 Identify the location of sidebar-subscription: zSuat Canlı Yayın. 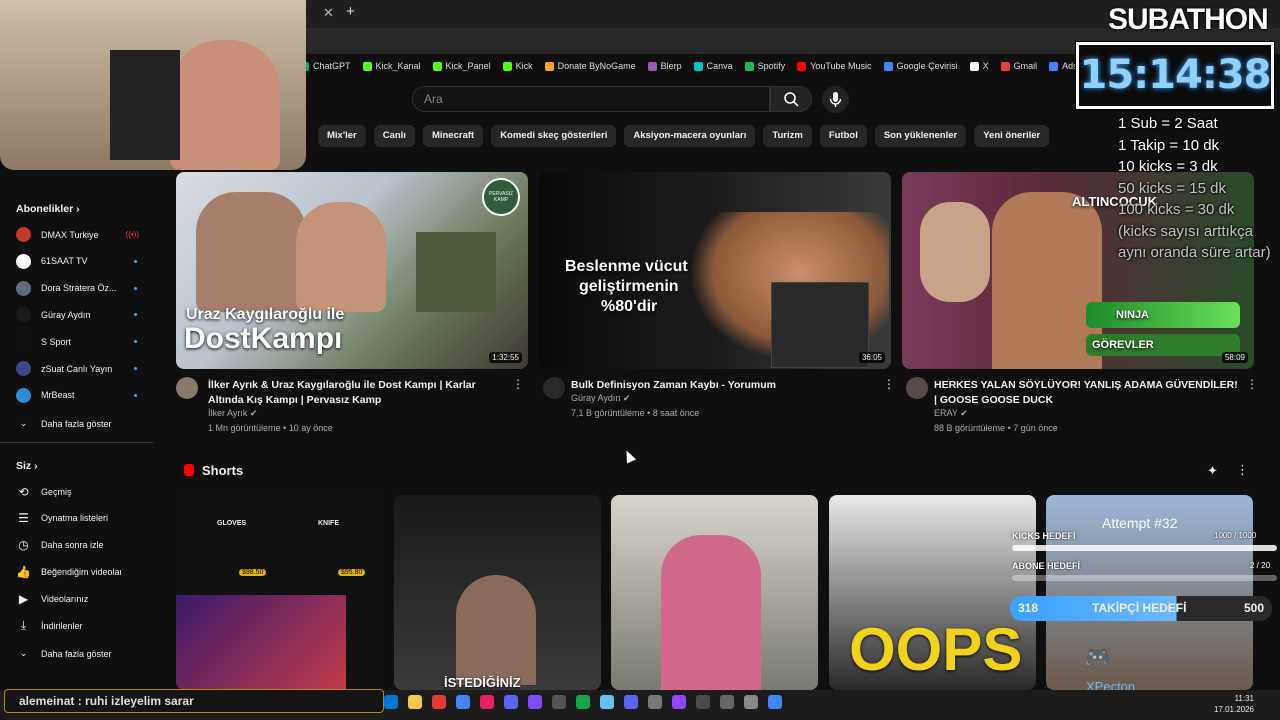
(78, 368).